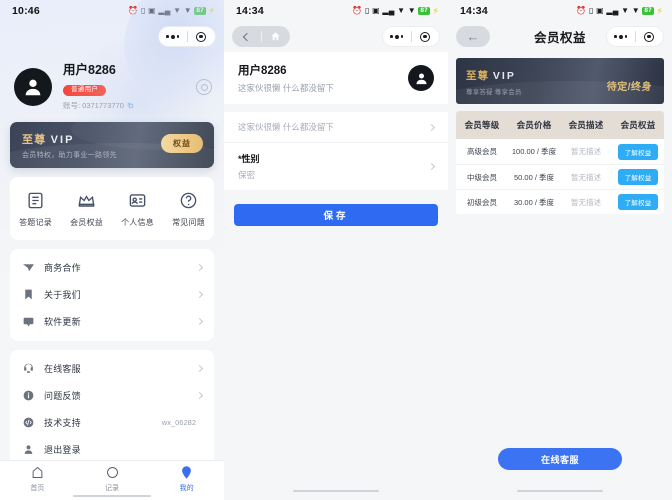  I want to click on menu-item-value: wx_06282, so click(178, 422).